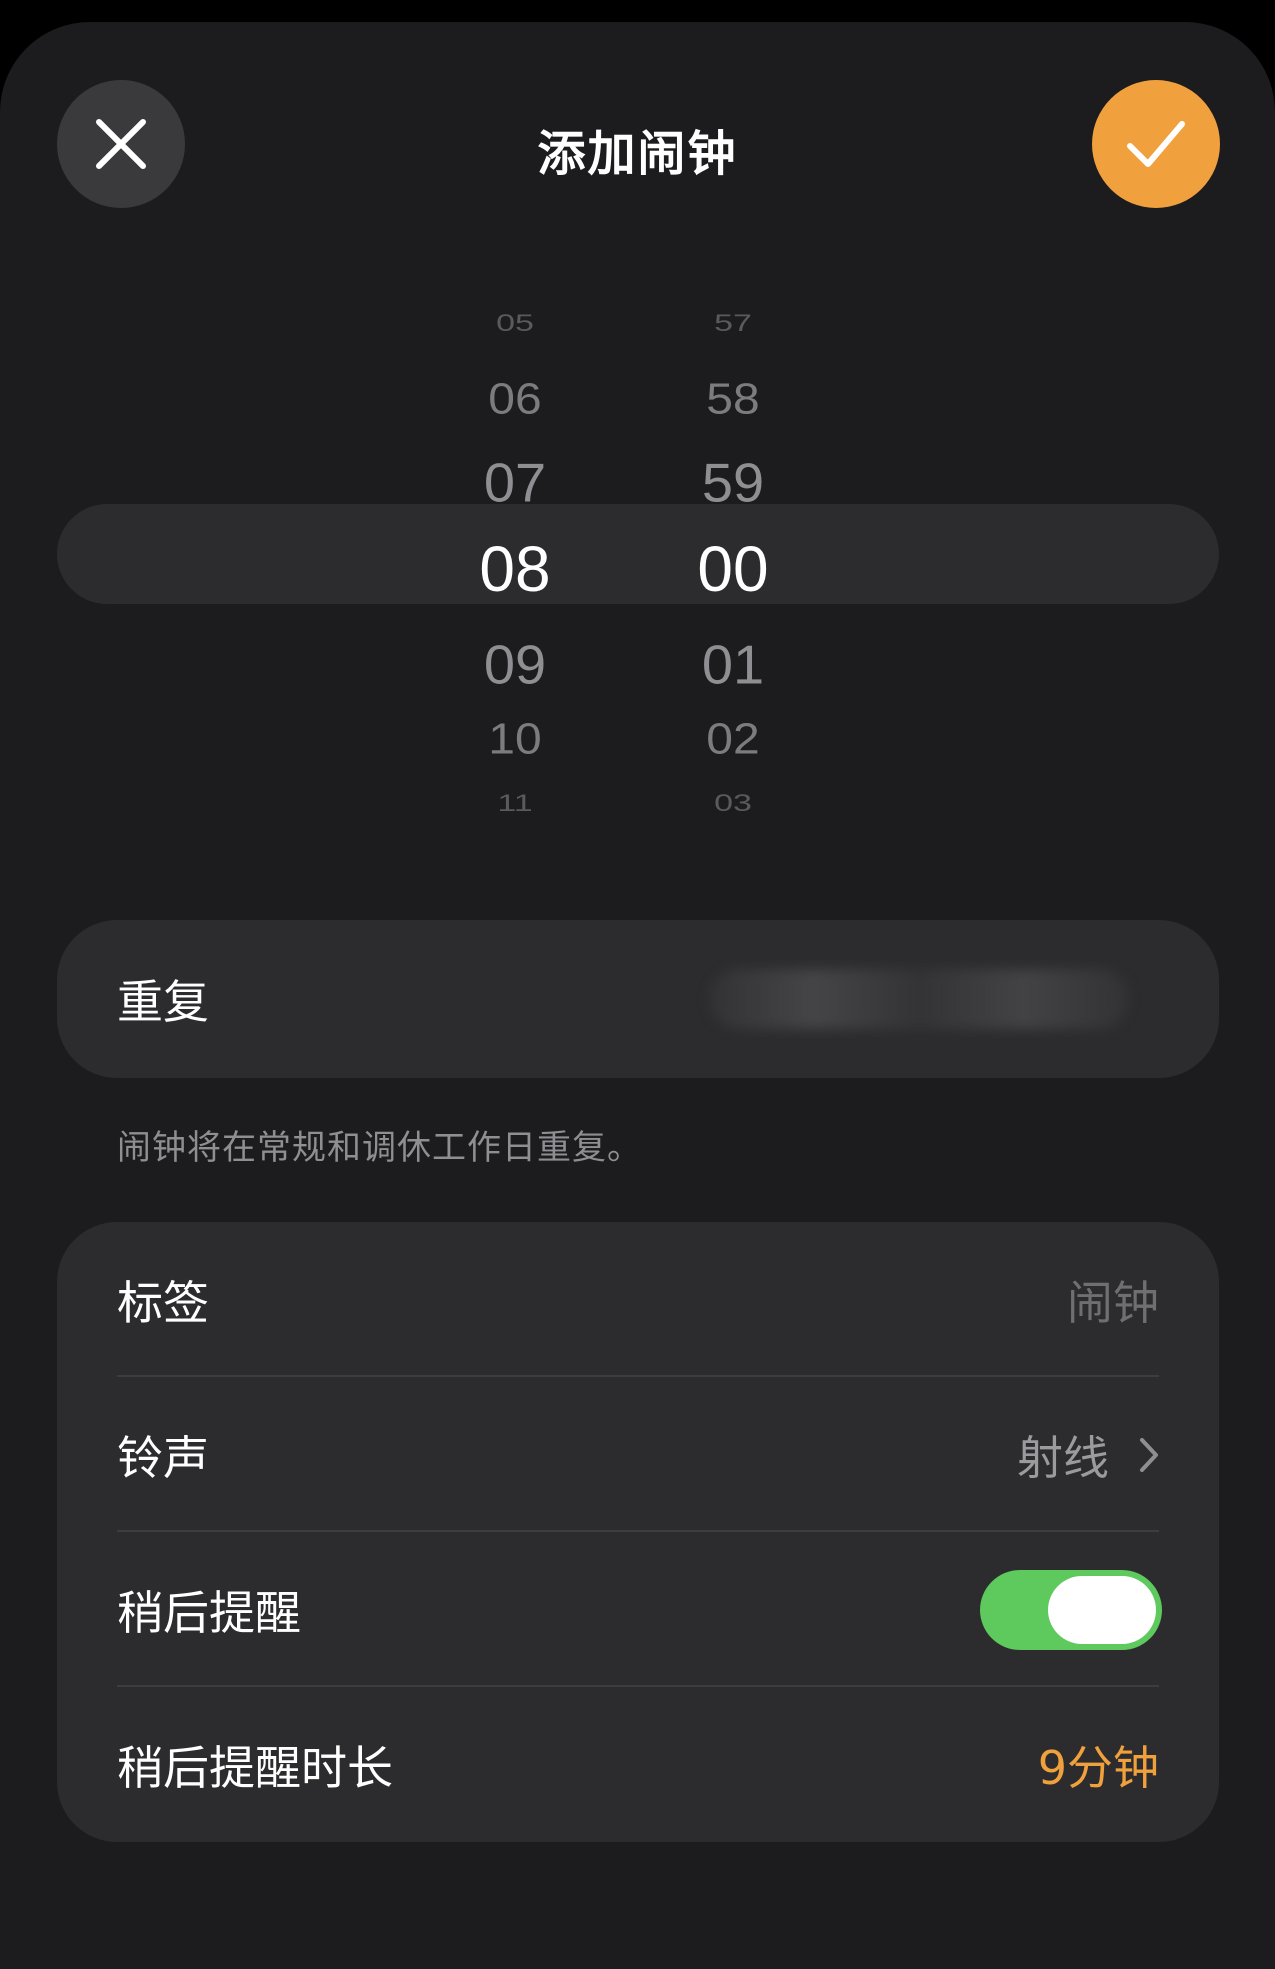 Image resolution: width=1275 pixels, height=1969 pixels. Describe the element at coordinates (638, 554) in the screenshot. I see `picker-selection-highlight` at that location.